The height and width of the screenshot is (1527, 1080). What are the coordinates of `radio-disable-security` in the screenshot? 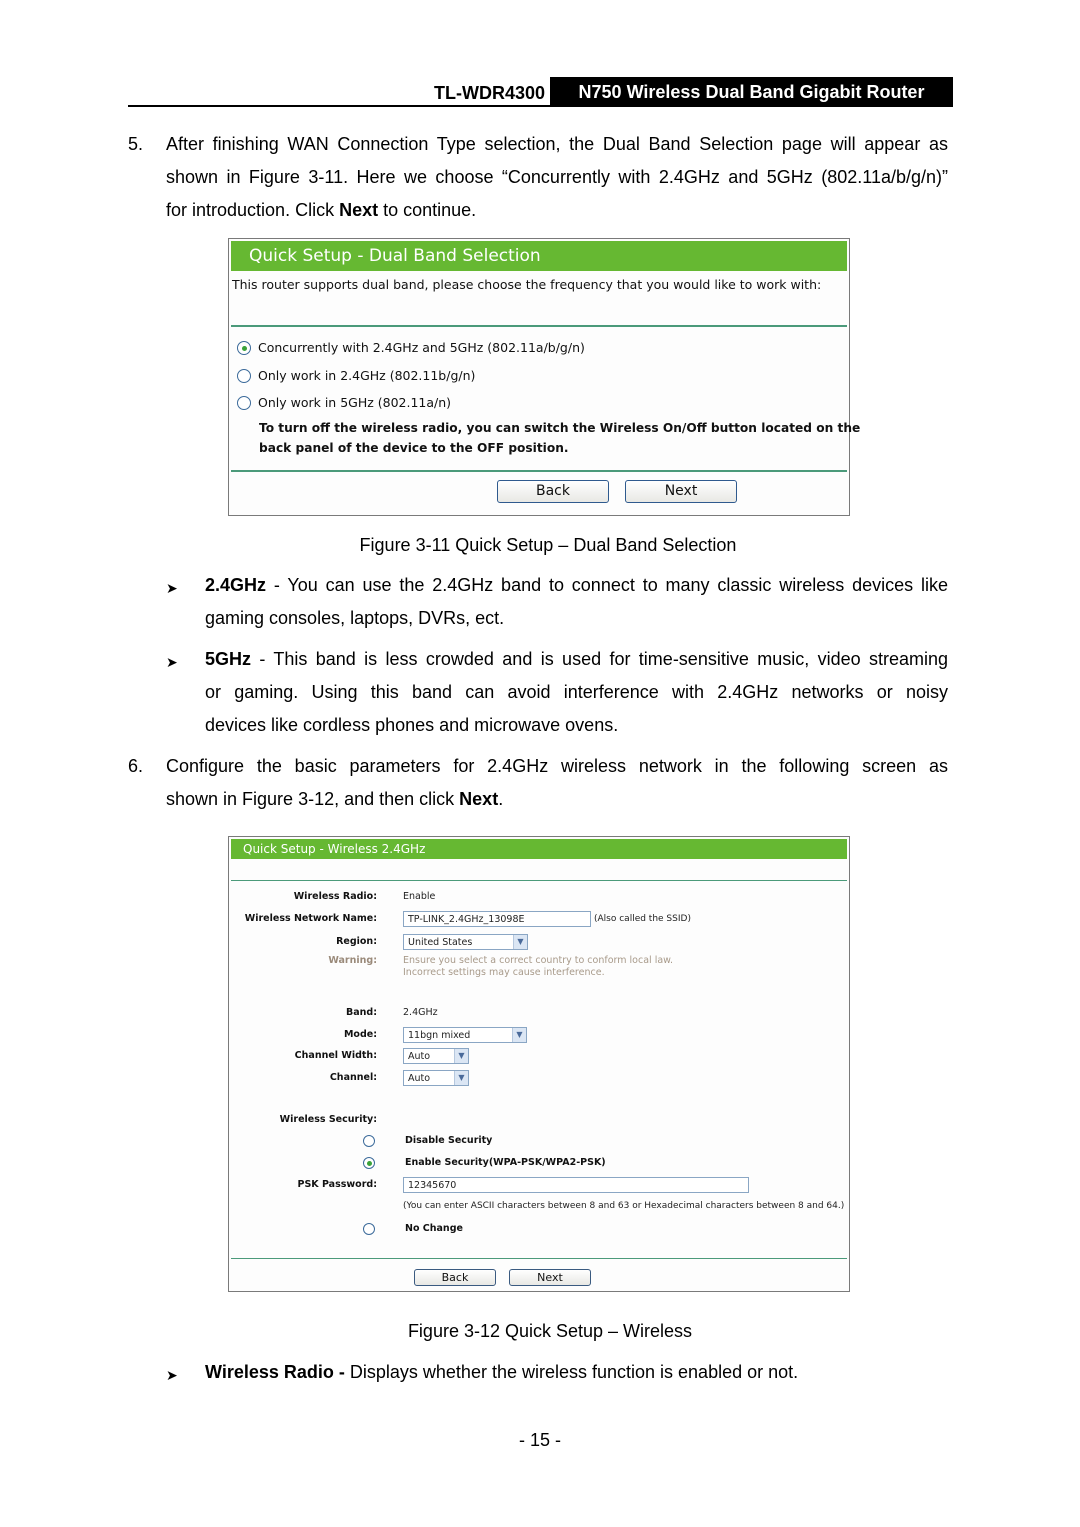 It's located at (369, 1141).